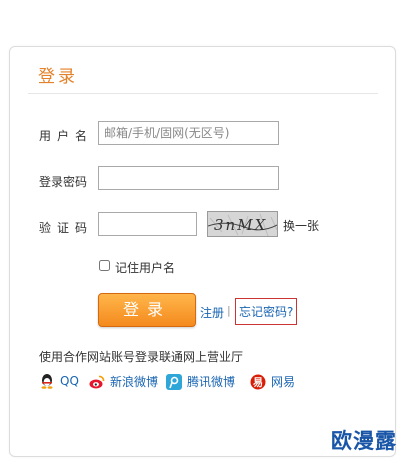  What do you see at coordinates (203, 93) in the screenshot?
I see `title-divider` at bounding box center [203, 93].